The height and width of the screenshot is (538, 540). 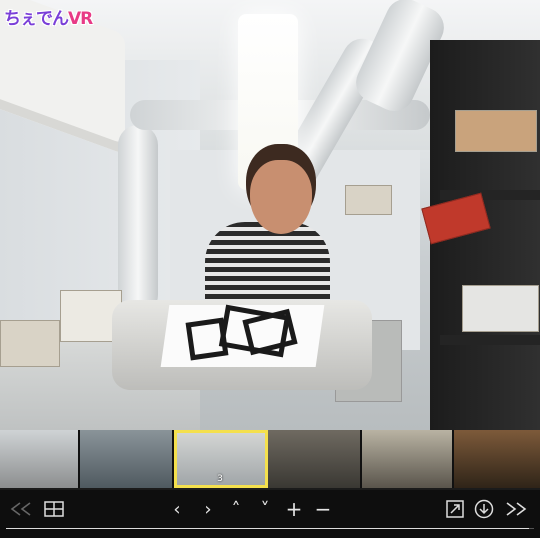 I want to click on fullscreen-icon, so click(x=455, y=509).